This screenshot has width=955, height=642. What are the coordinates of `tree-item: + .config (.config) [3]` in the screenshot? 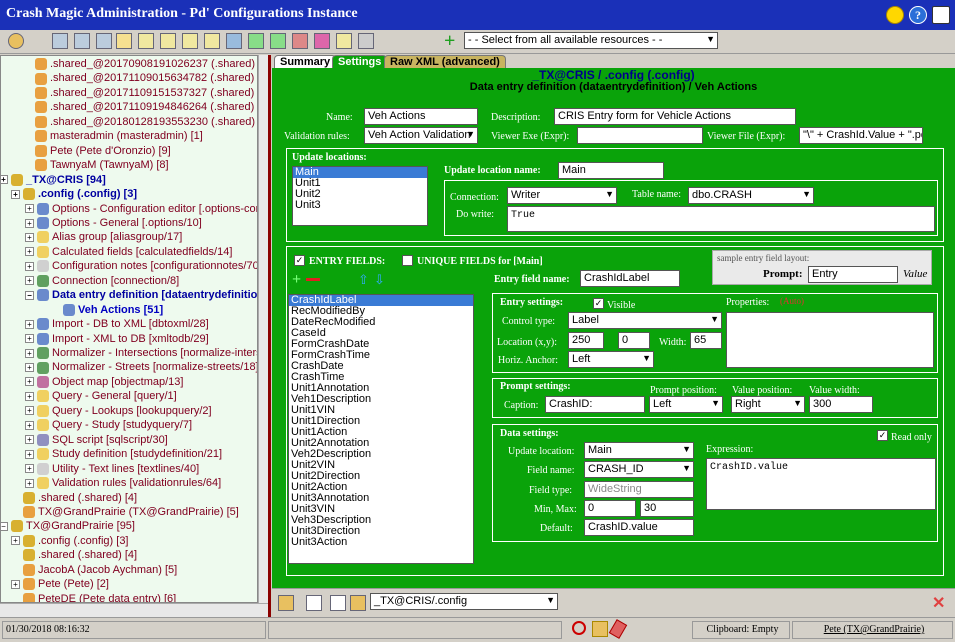 It's located at (70, 541).